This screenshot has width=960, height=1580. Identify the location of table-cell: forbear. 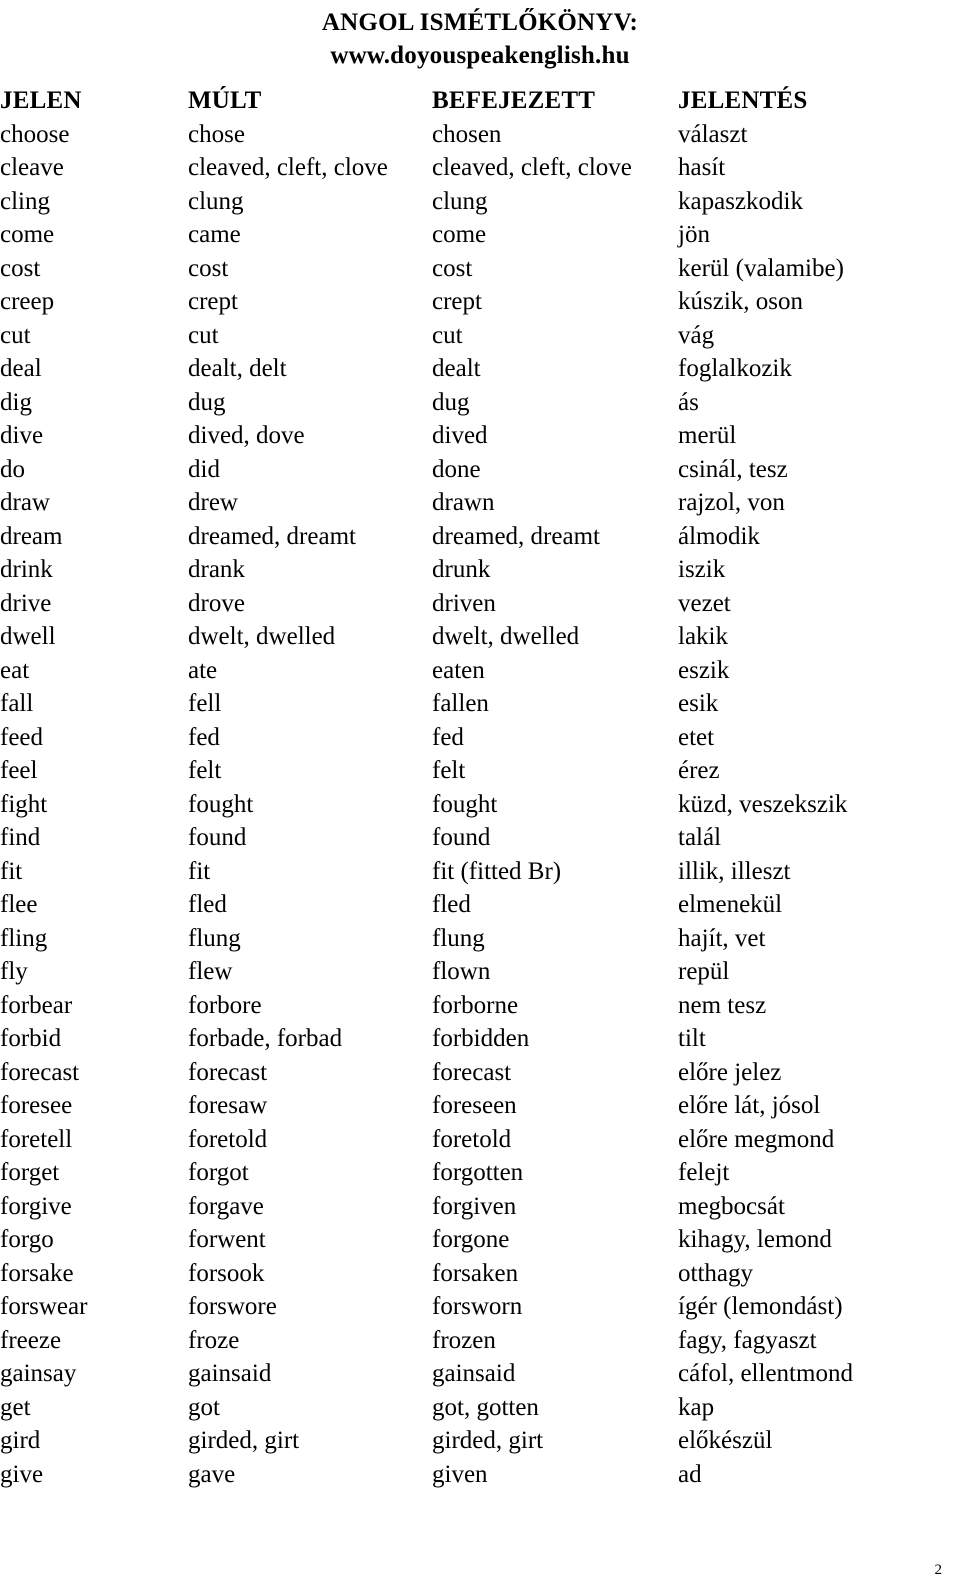
(36, 1005).